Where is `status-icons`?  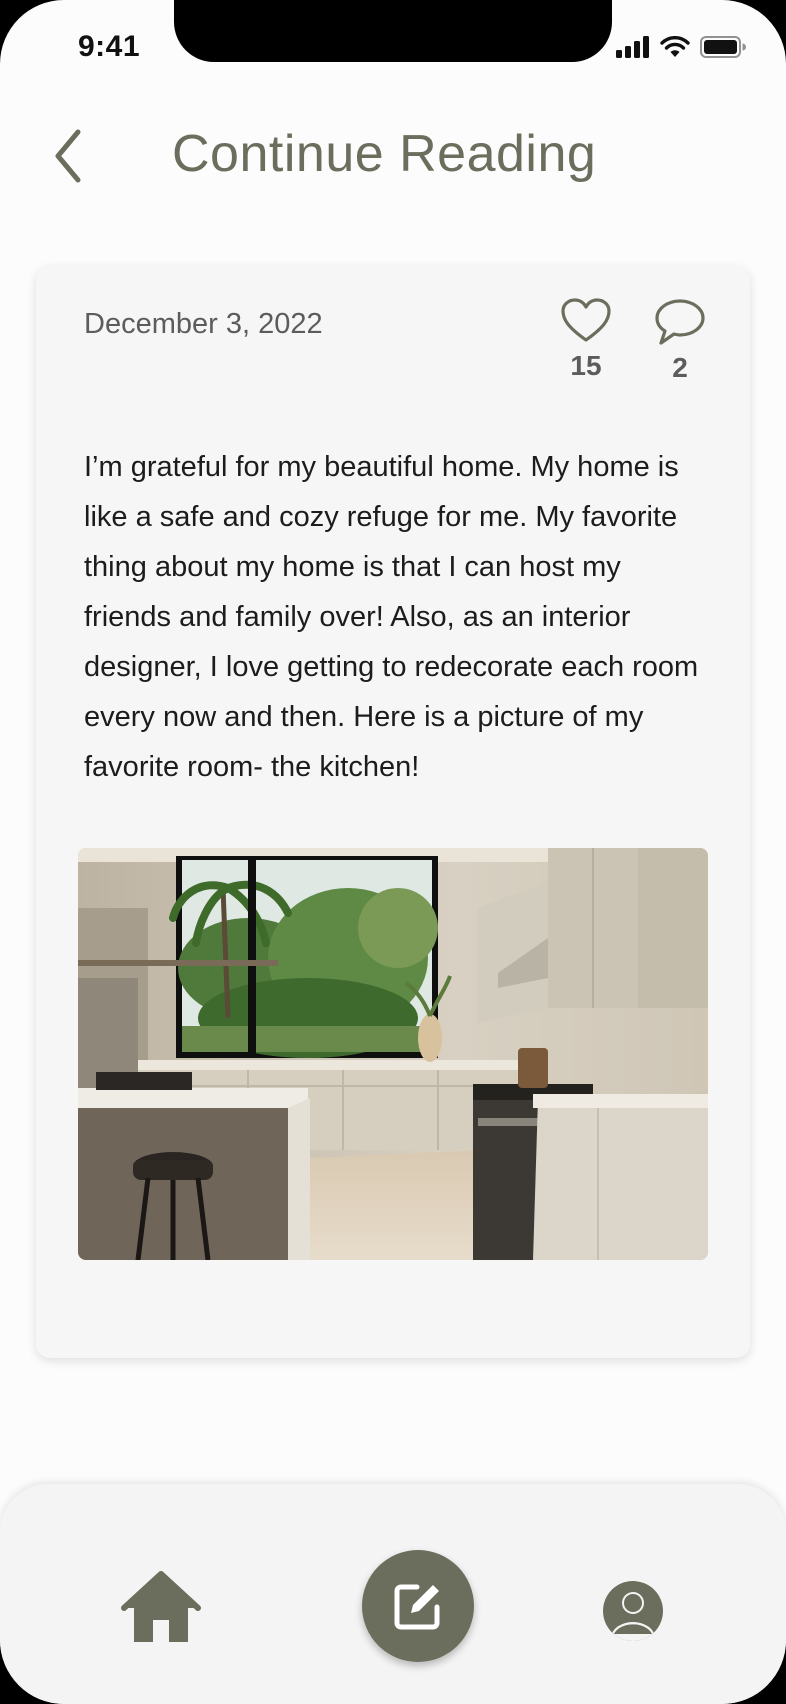 status-icons is located at coordinates (681, 47).